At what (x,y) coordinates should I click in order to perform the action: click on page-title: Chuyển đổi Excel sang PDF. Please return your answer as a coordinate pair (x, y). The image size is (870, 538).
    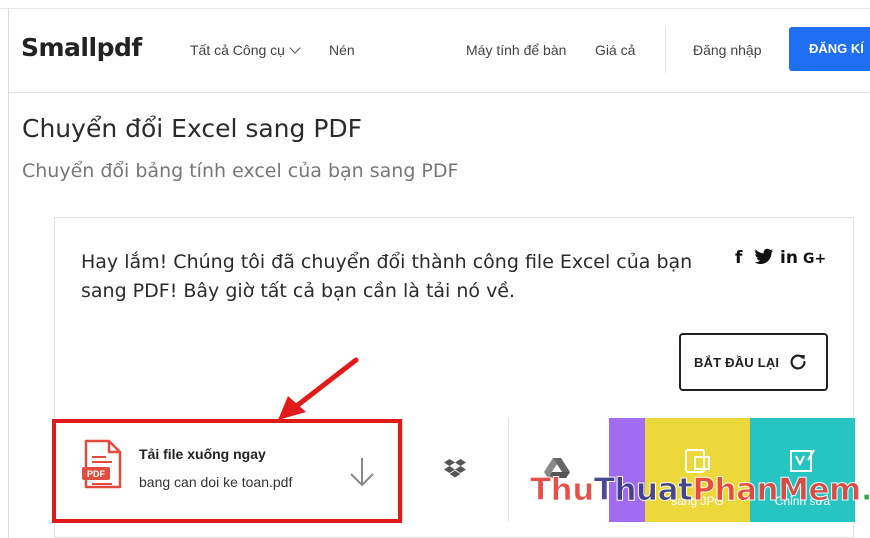
    Looking at the image, I should click on (192, 128).